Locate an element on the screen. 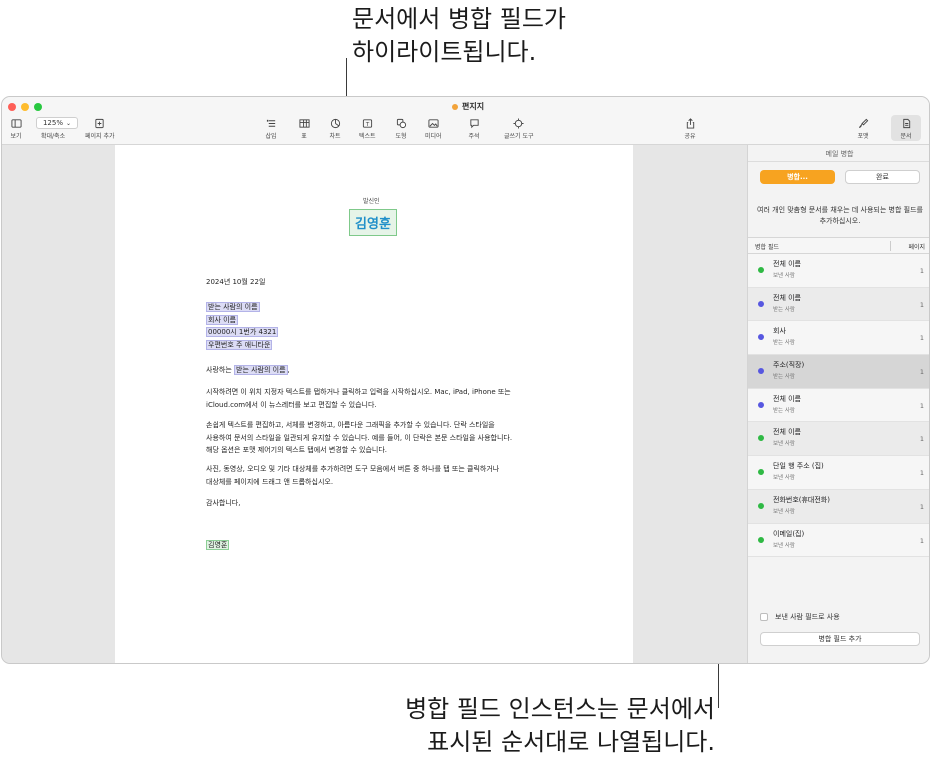 This screenshot has height=763, width=931. share-button: 공유 is located at coordinates (690, 128).